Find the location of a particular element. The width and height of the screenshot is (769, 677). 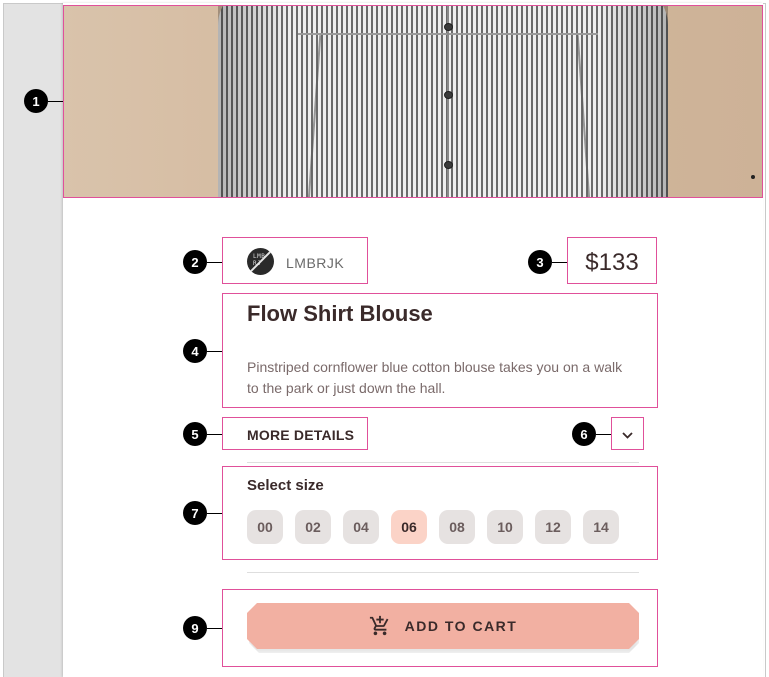

annotation-badge: 5 is located at coordinates (195, 434).